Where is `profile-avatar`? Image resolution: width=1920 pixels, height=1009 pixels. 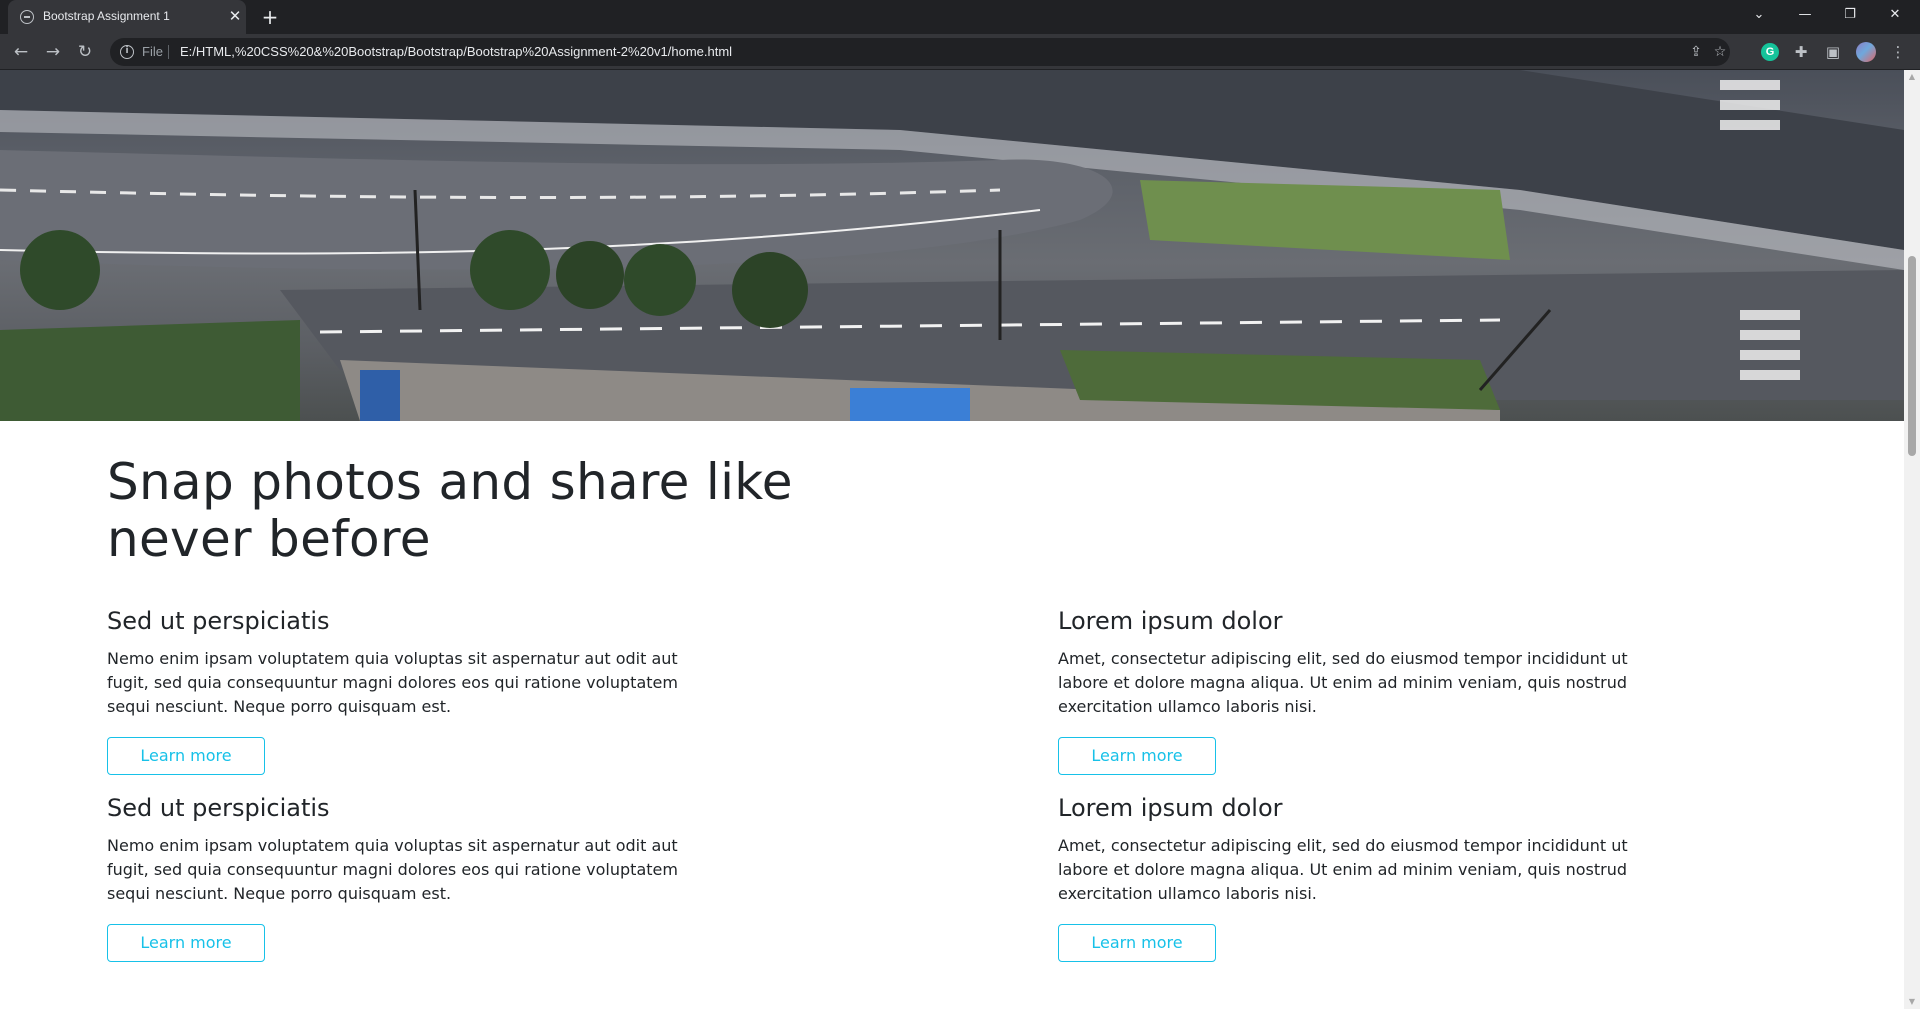 profile-avatar is located at coordinates (1866, 52).